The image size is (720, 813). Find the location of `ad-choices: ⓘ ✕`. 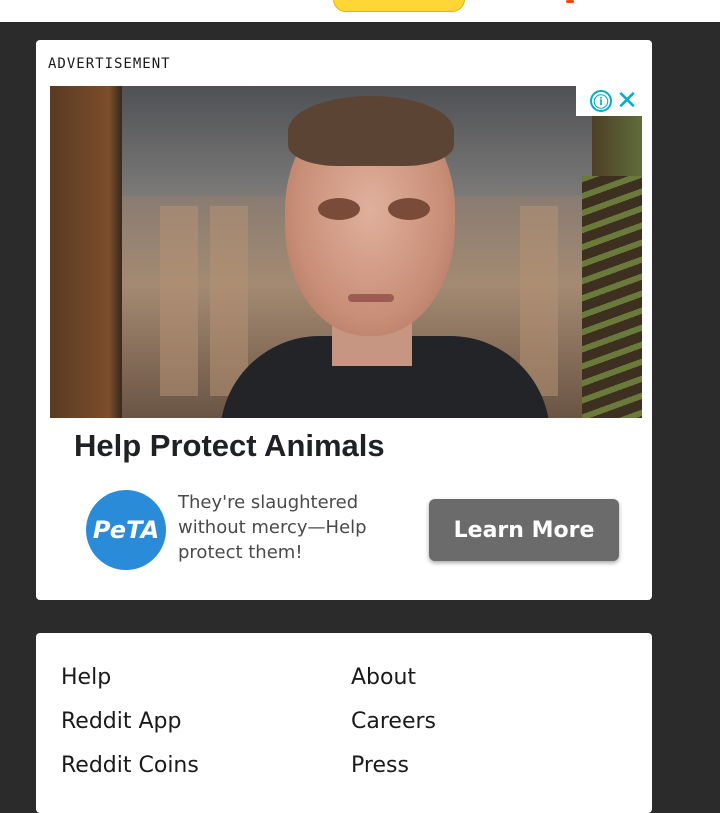

ad-choices: ⓘ ✕ is located at coordinates (609, 101).